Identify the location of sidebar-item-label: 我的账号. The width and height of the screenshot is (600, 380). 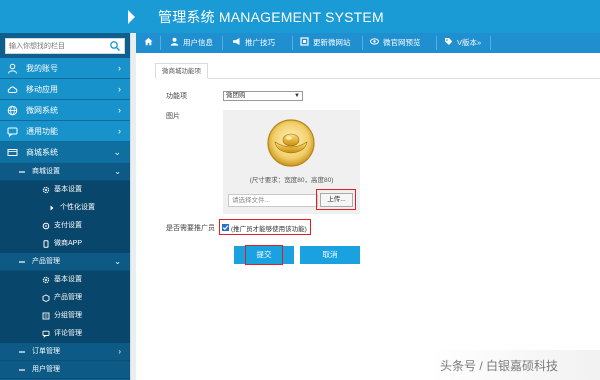
(42, 68).